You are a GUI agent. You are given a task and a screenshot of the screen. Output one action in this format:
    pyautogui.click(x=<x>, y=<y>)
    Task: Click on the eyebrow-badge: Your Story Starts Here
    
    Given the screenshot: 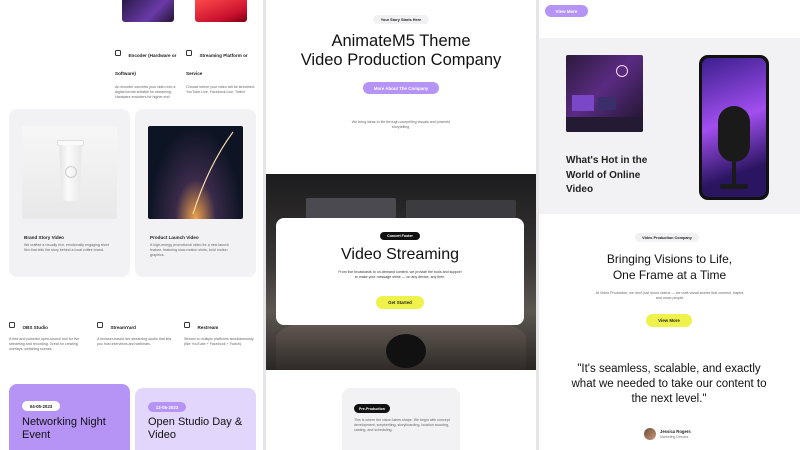 What is the action you would take?
    pyautogui.click(x=401, y=19)
    